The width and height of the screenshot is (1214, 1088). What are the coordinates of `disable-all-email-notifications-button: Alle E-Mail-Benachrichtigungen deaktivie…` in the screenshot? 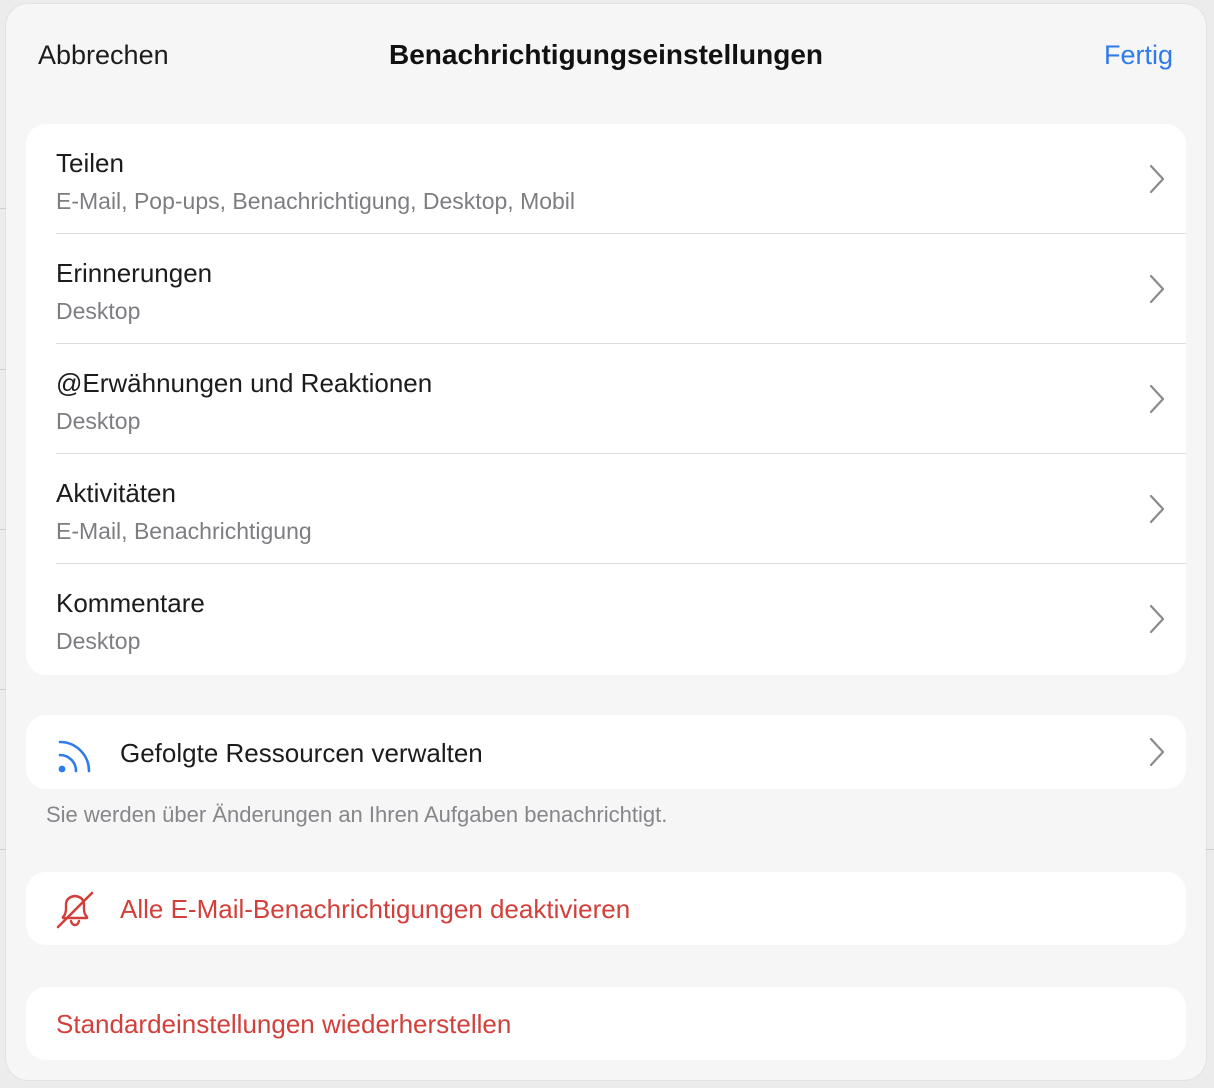 It's located at (606, 908).